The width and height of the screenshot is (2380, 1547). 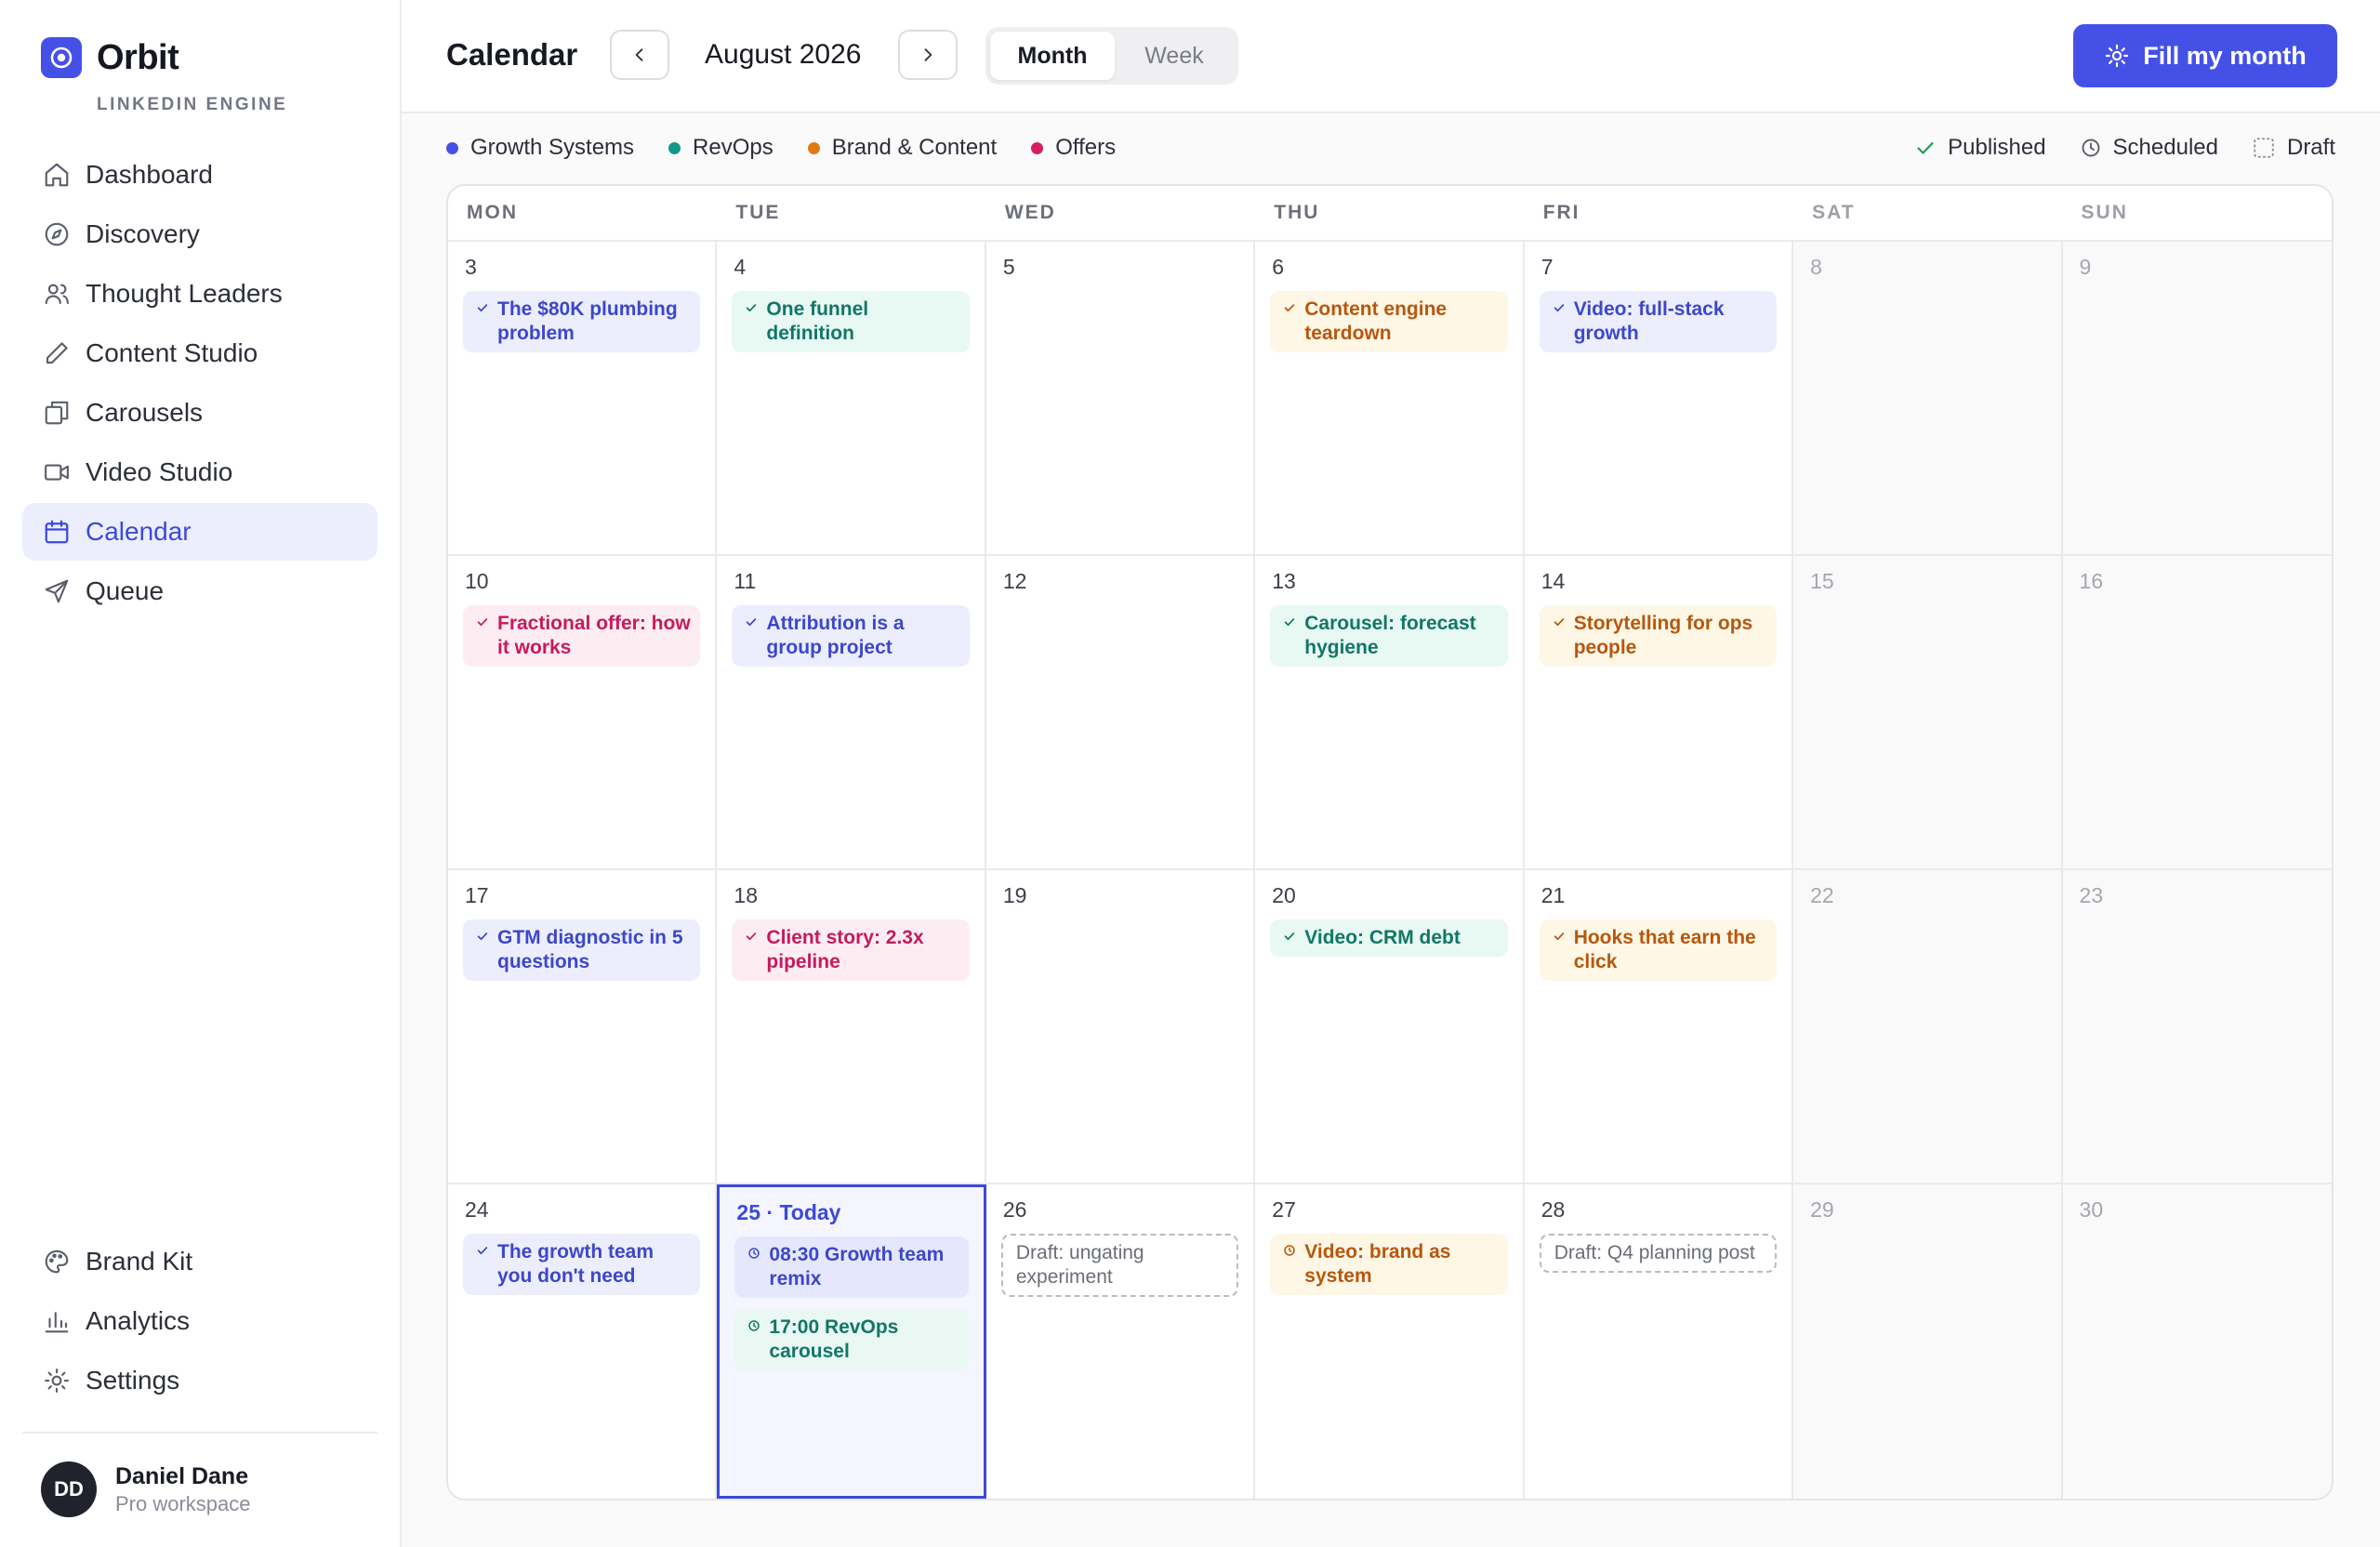 What do you see at coordinates (1121, 398) in the screenshot?
I see `calendar-day: 5` at bounding box center [1121, 398].